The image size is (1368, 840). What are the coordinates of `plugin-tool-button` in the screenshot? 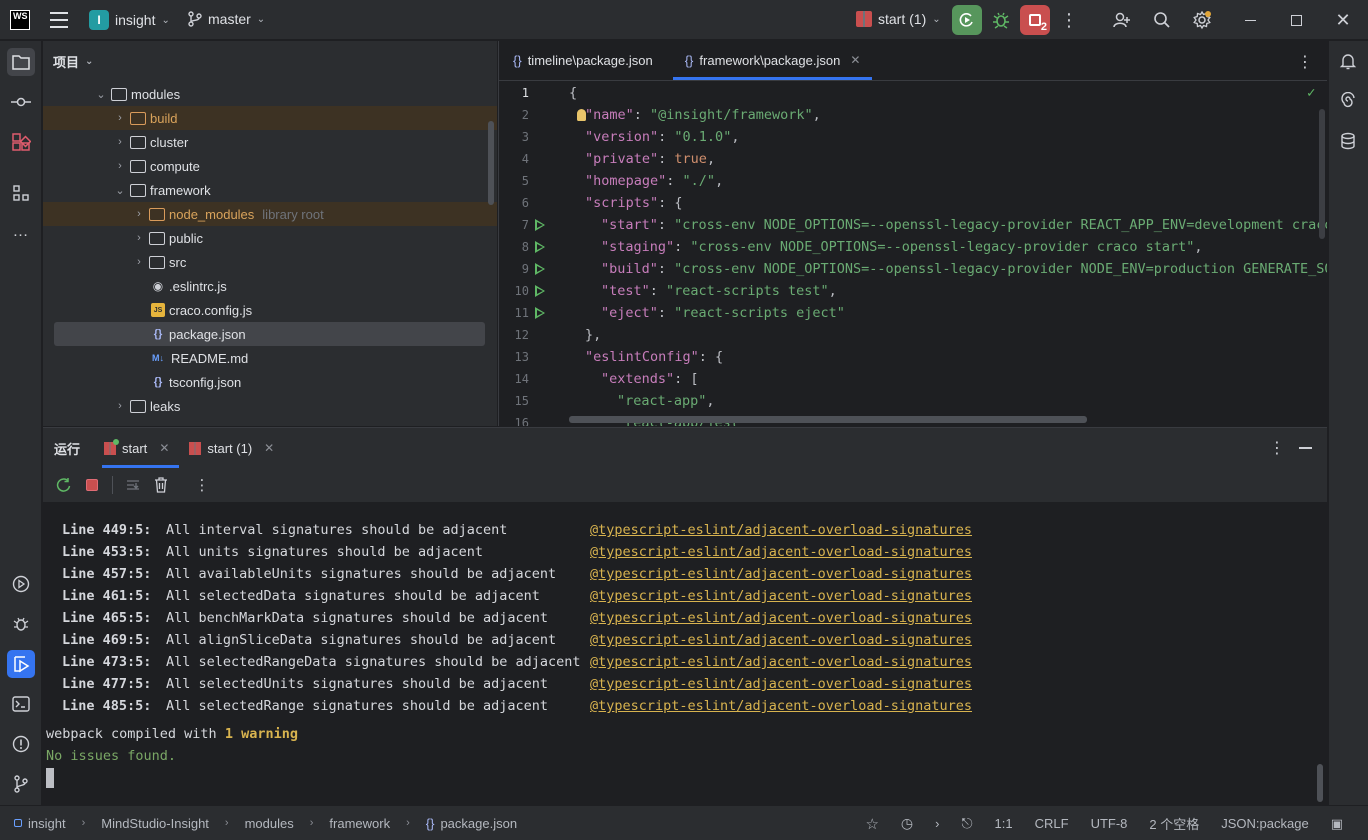 It's located at (21, 142).